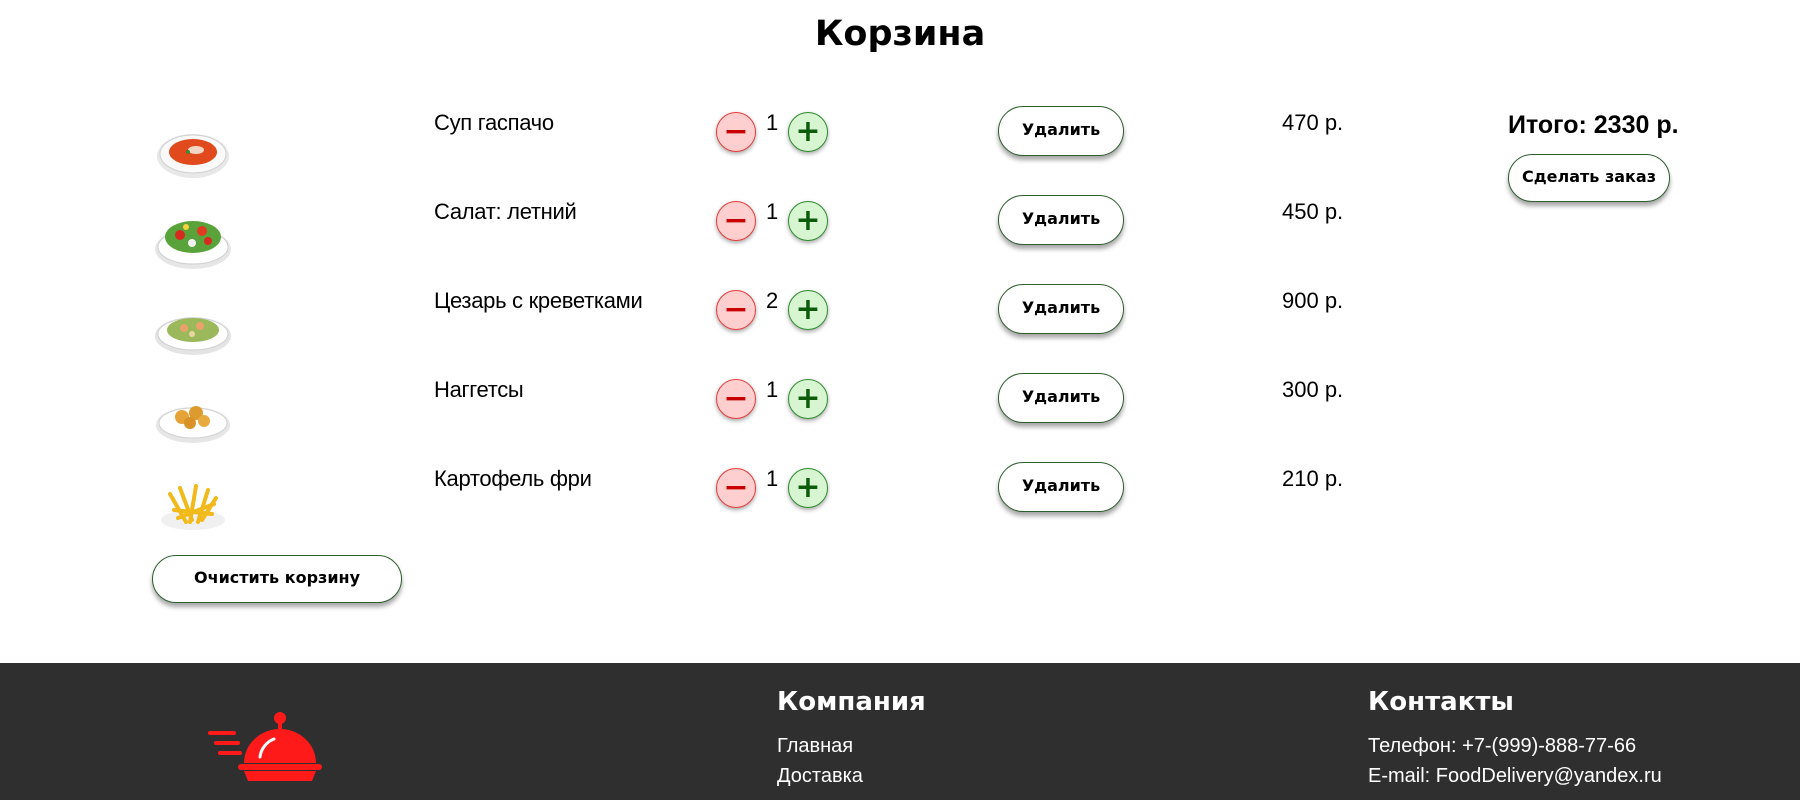  I want to click on footer-link-delivery: Доставка, so click(851, 776).